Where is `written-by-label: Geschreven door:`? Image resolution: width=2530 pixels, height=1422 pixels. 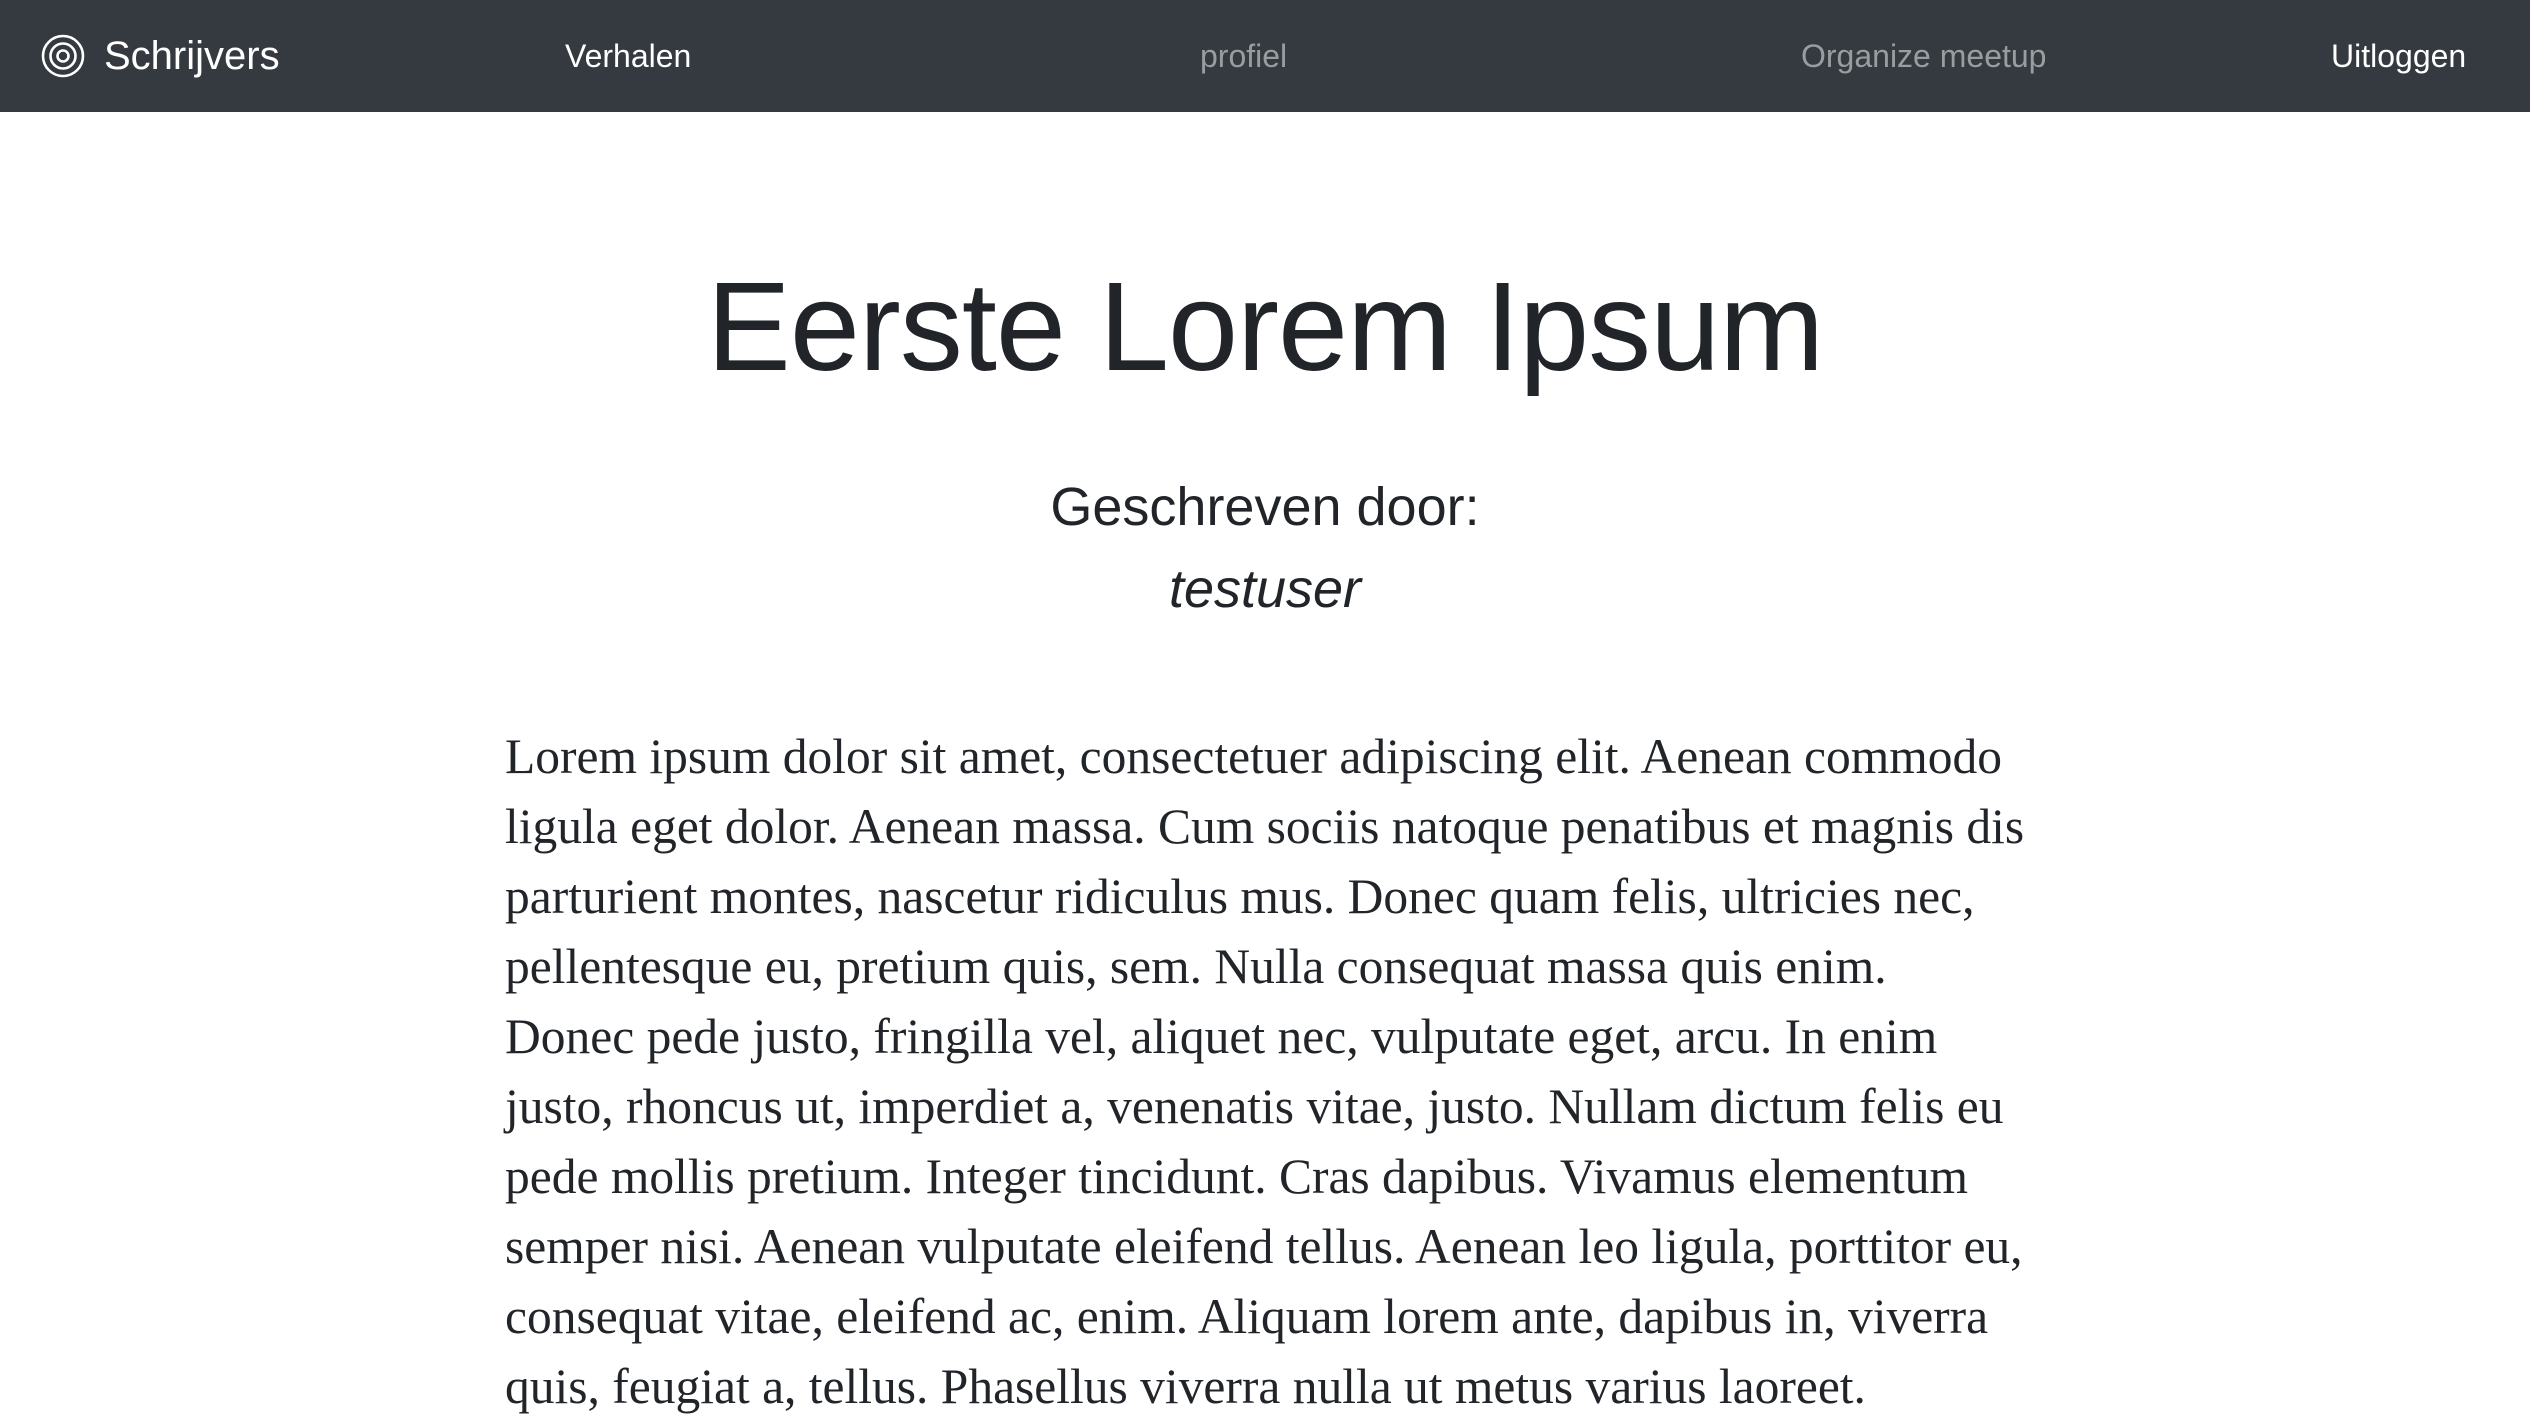 written-by-label: Geschreven door: is located at coordinates (1265, 507).